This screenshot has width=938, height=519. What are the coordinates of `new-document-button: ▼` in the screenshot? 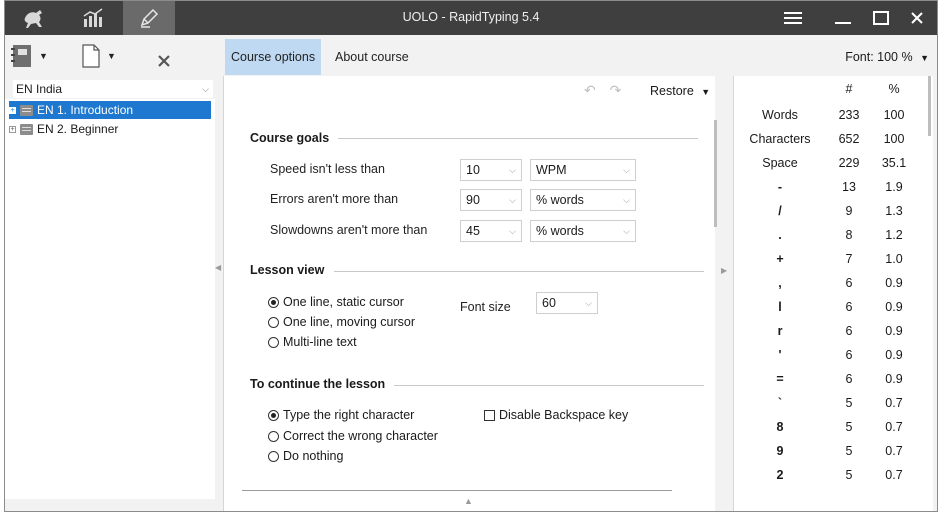 It's located at (98, 56).